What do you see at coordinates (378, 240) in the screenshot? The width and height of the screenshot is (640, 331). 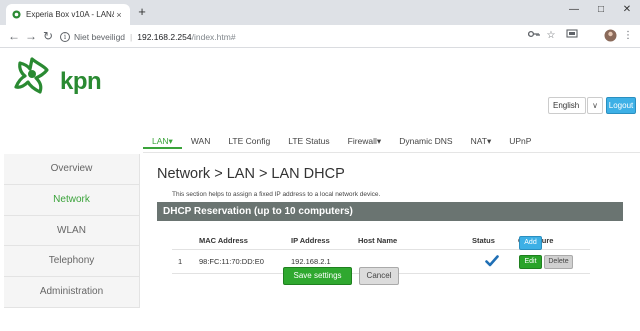 I see `column-header-host: Host Name` at bounding box center [378, 240].